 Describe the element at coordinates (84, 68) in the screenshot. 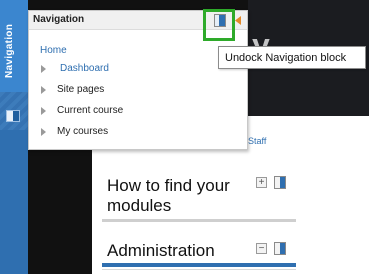

I see `nav-item-label: Dashboard` at that location.